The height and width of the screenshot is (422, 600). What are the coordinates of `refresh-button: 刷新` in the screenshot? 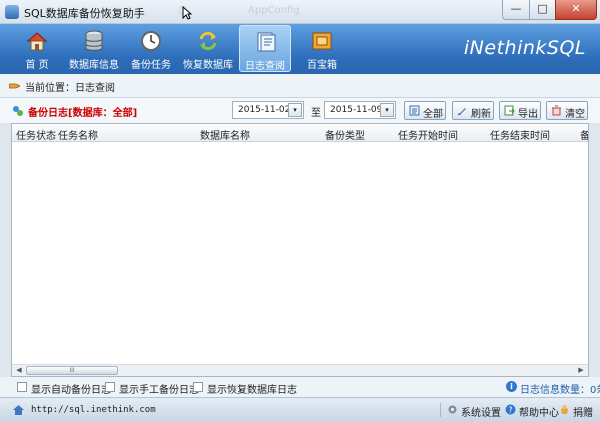 It's located at (473, 110).